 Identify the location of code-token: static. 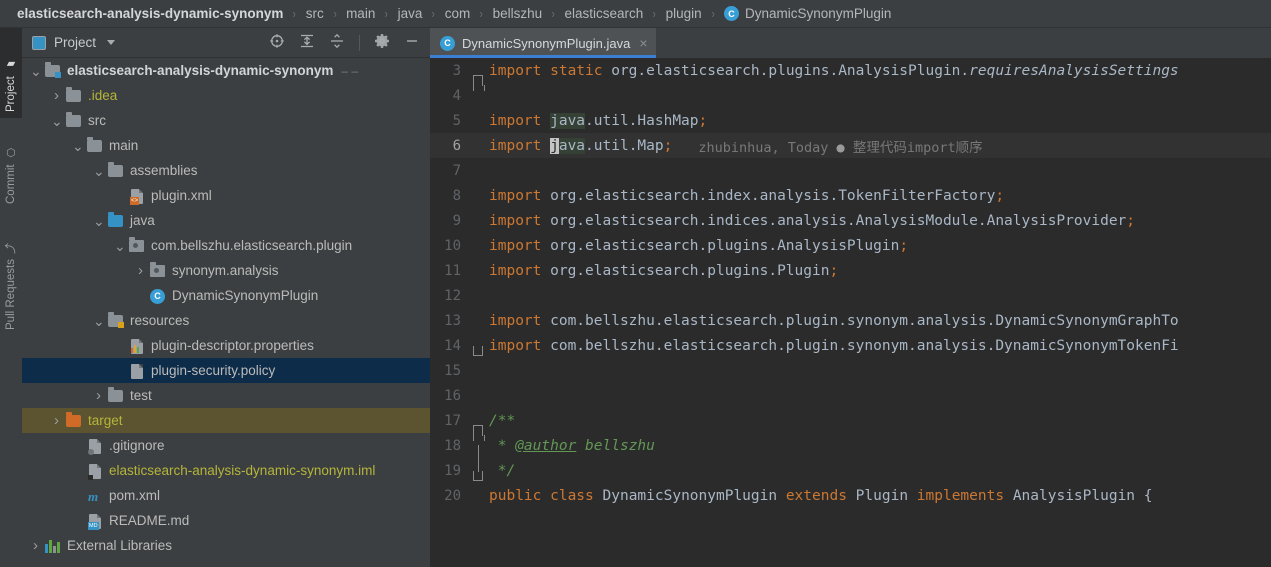
(581, 70).